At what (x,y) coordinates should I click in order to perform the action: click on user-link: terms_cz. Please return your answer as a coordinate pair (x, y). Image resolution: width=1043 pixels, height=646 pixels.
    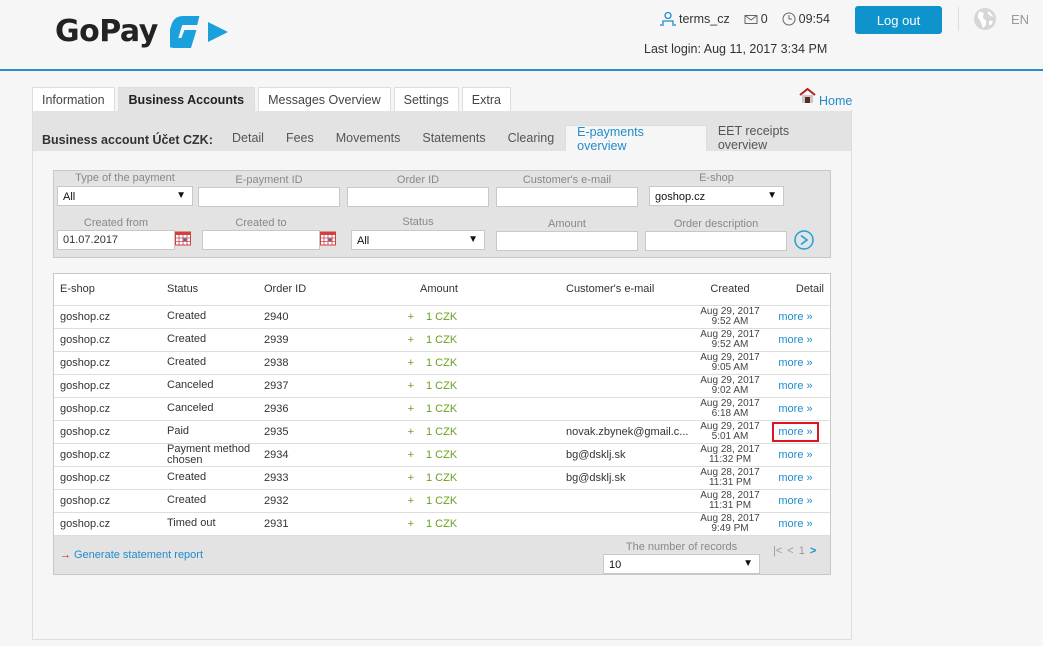
    Looking at the image, I should click on (695, 19).